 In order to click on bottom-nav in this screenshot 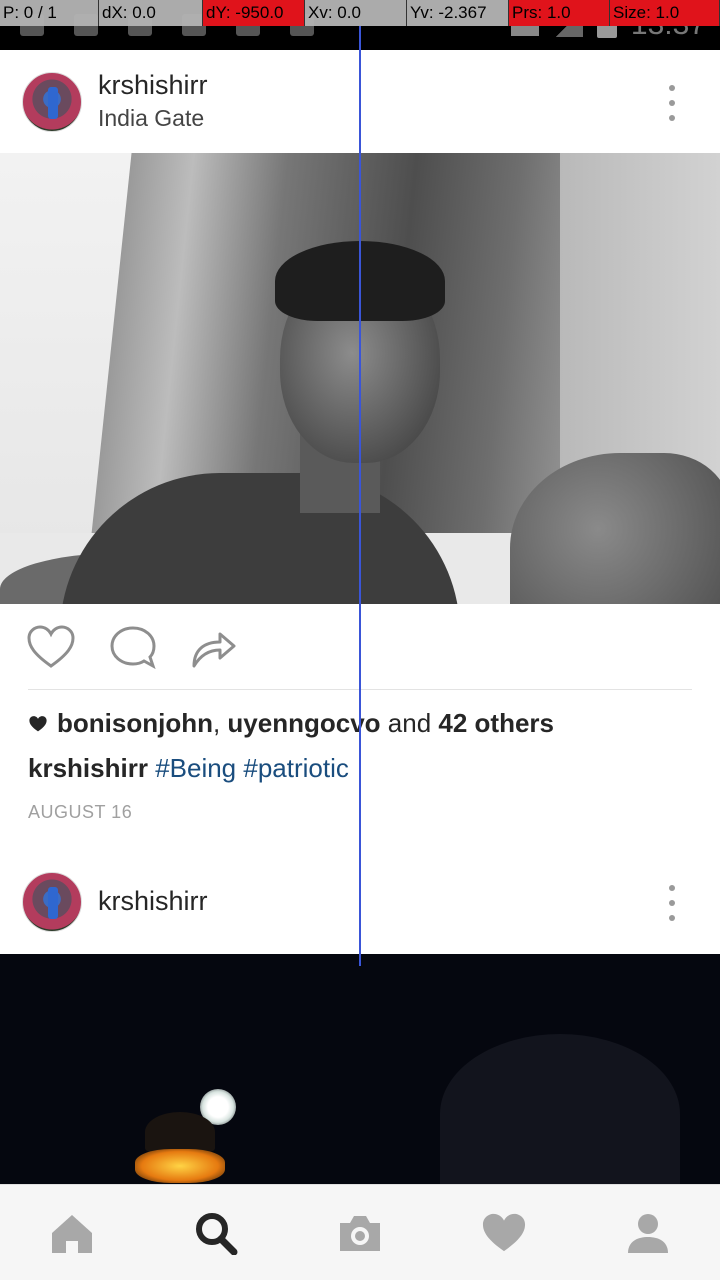, I will do `click(360, 1232)`.